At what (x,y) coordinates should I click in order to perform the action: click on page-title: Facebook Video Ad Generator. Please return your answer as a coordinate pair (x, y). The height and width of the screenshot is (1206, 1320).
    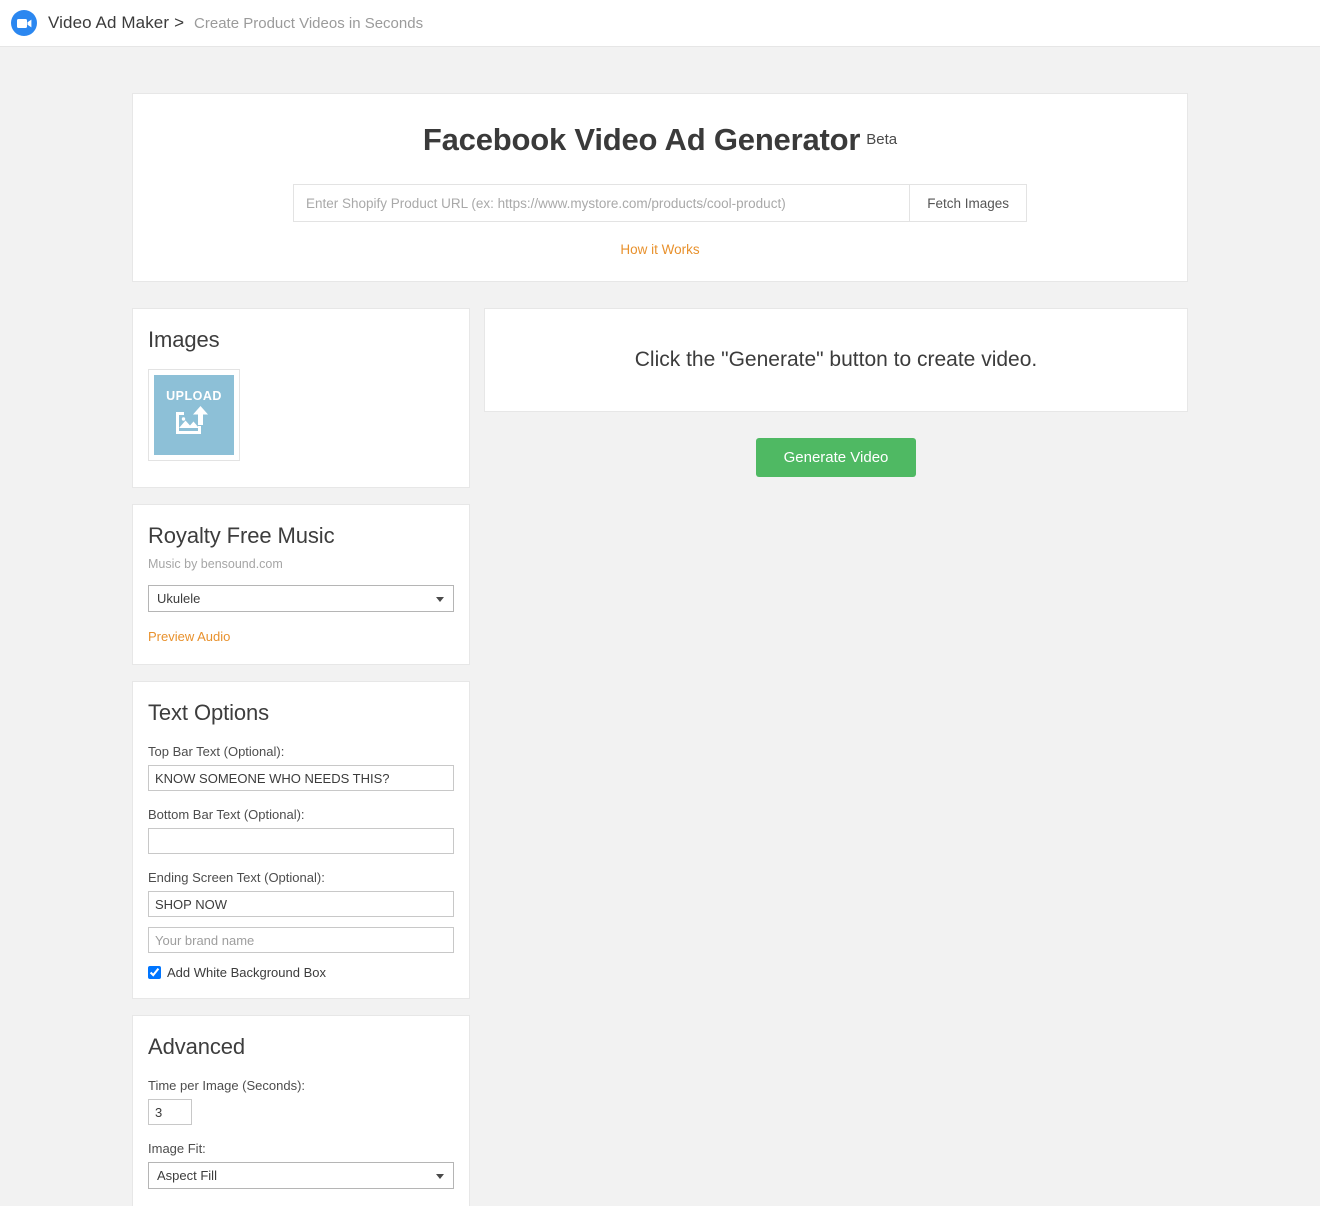
    Looking at the image, I should click on (641, 139).